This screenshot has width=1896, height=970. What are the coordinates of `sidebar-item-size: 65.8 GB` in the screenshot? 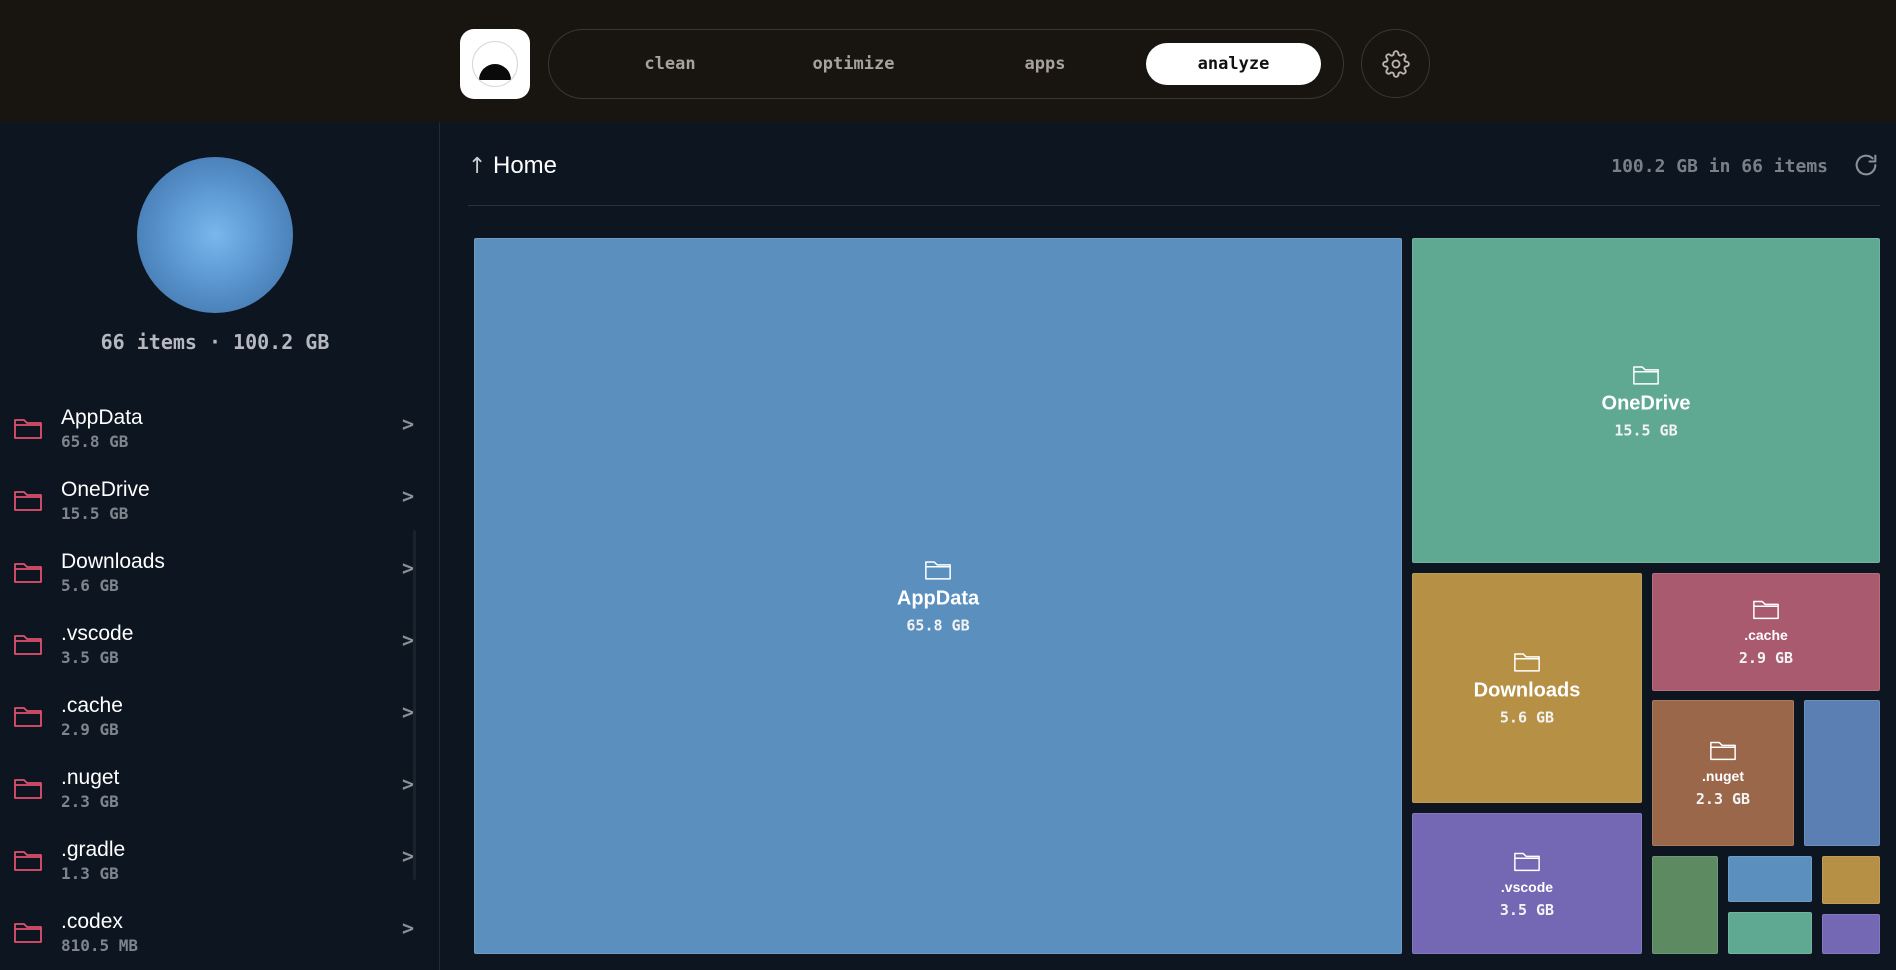 It's located at (95, 441).